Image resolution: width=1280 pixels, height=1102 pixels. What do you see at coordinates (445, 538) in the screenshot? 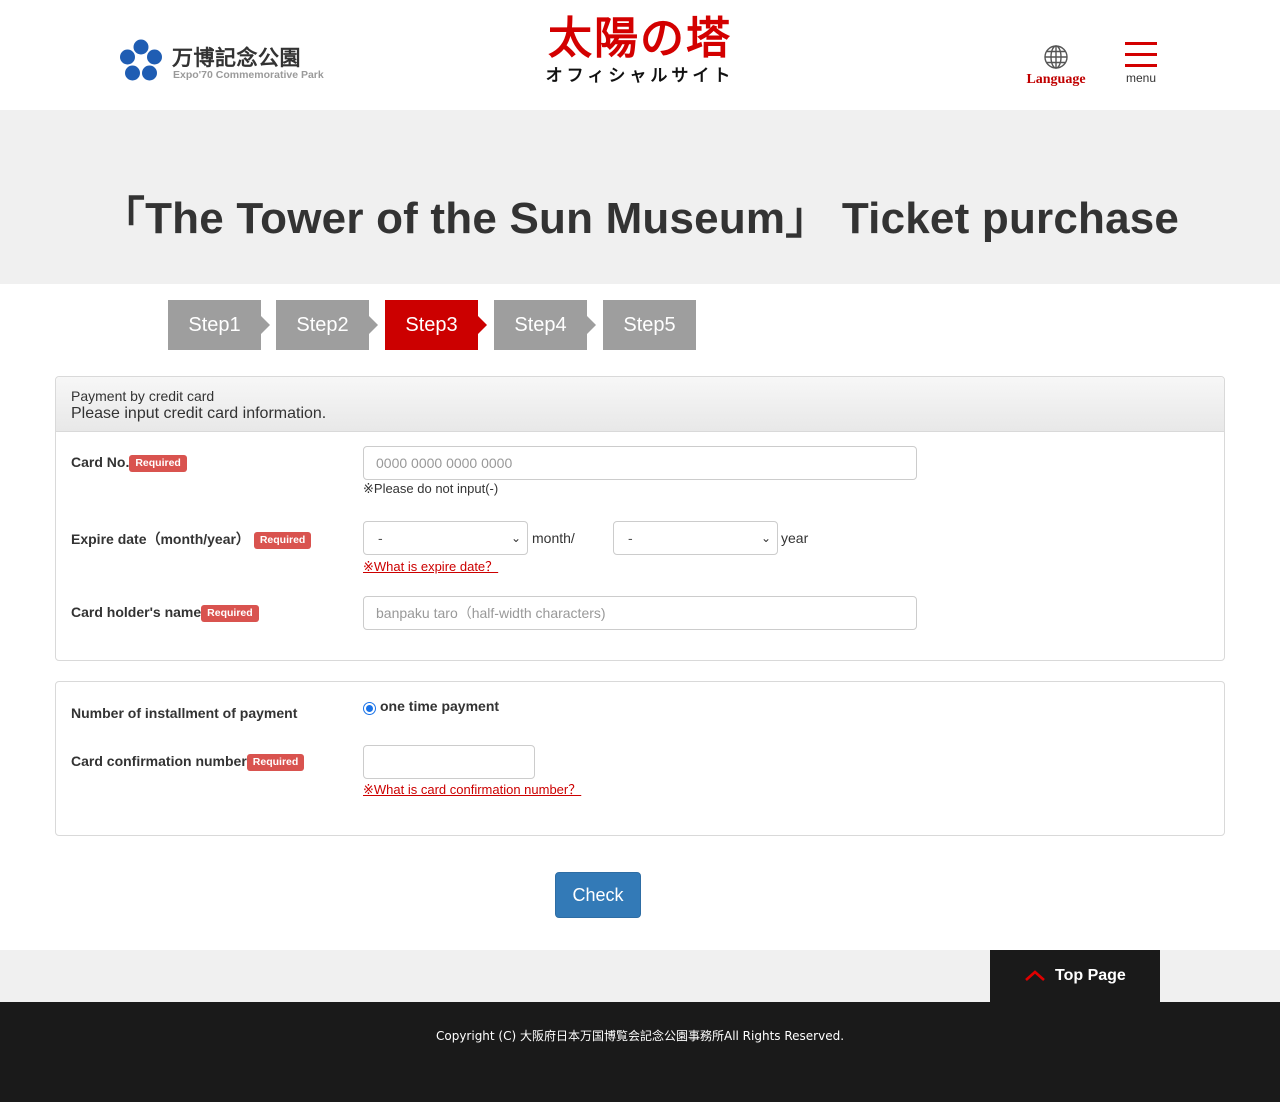
I see `expire-month-select: - ⌄` at bounding box center [445, 538].